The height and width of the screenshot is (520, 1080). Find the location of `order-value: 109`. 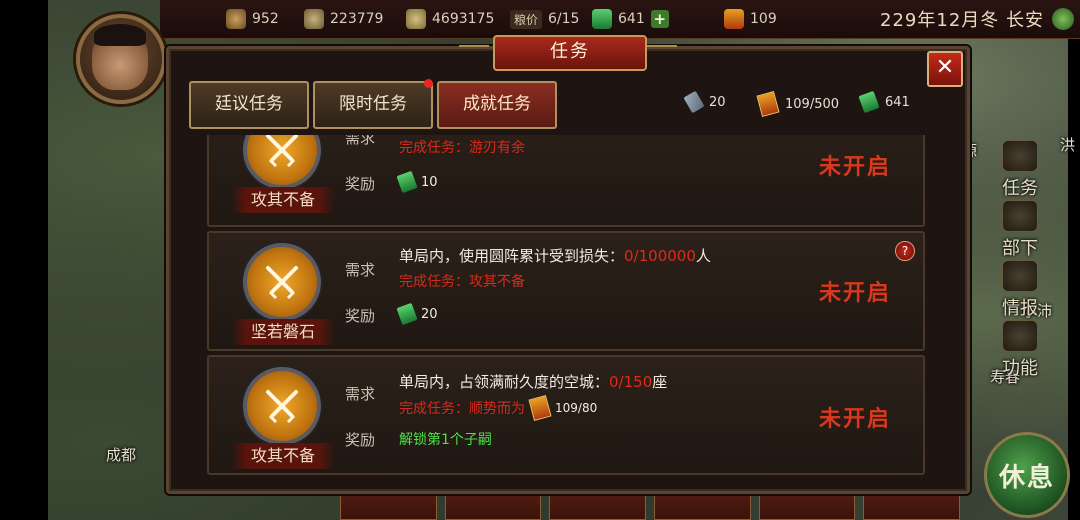

order-value: 109 is located at coordinates (763, 19).